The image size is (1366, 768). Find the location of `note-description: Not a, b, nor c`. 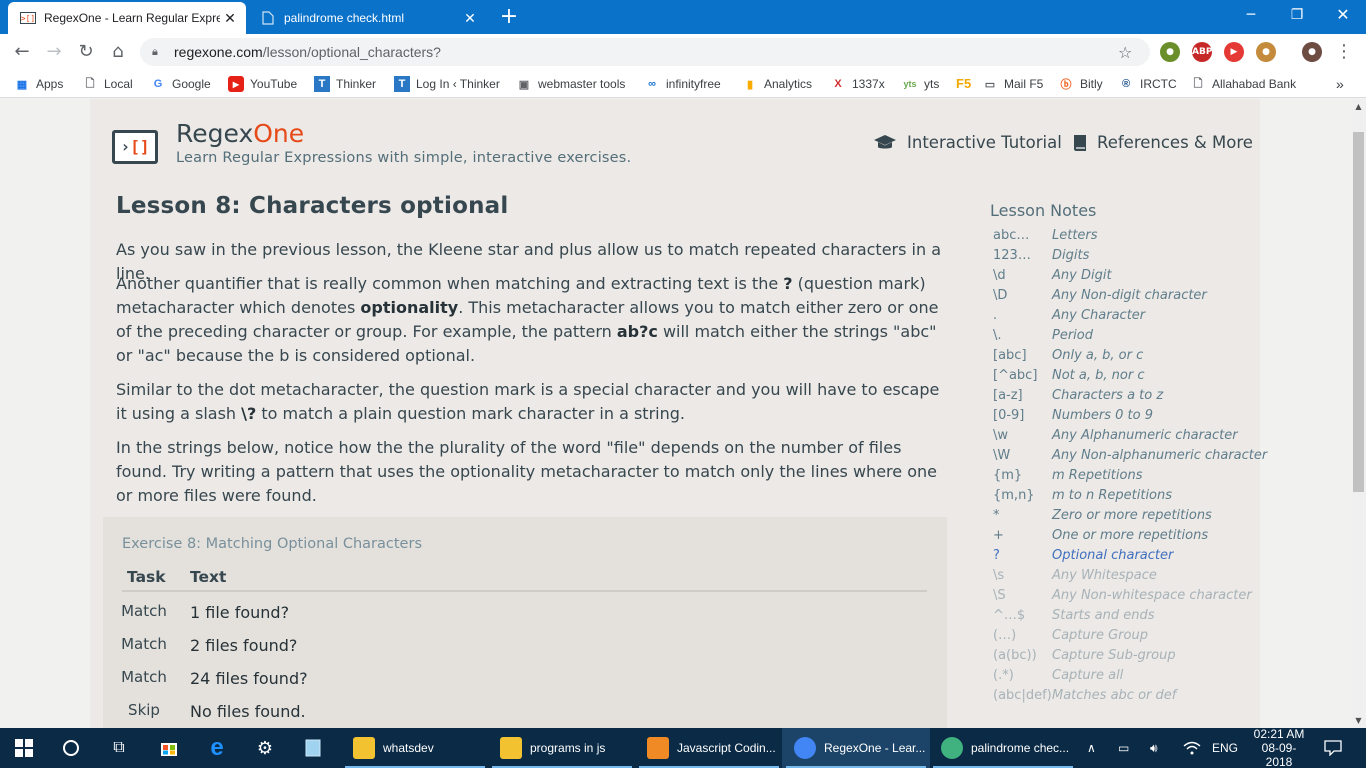

note-description: Not a, b, nor c is located at coordinates (1098, 375).